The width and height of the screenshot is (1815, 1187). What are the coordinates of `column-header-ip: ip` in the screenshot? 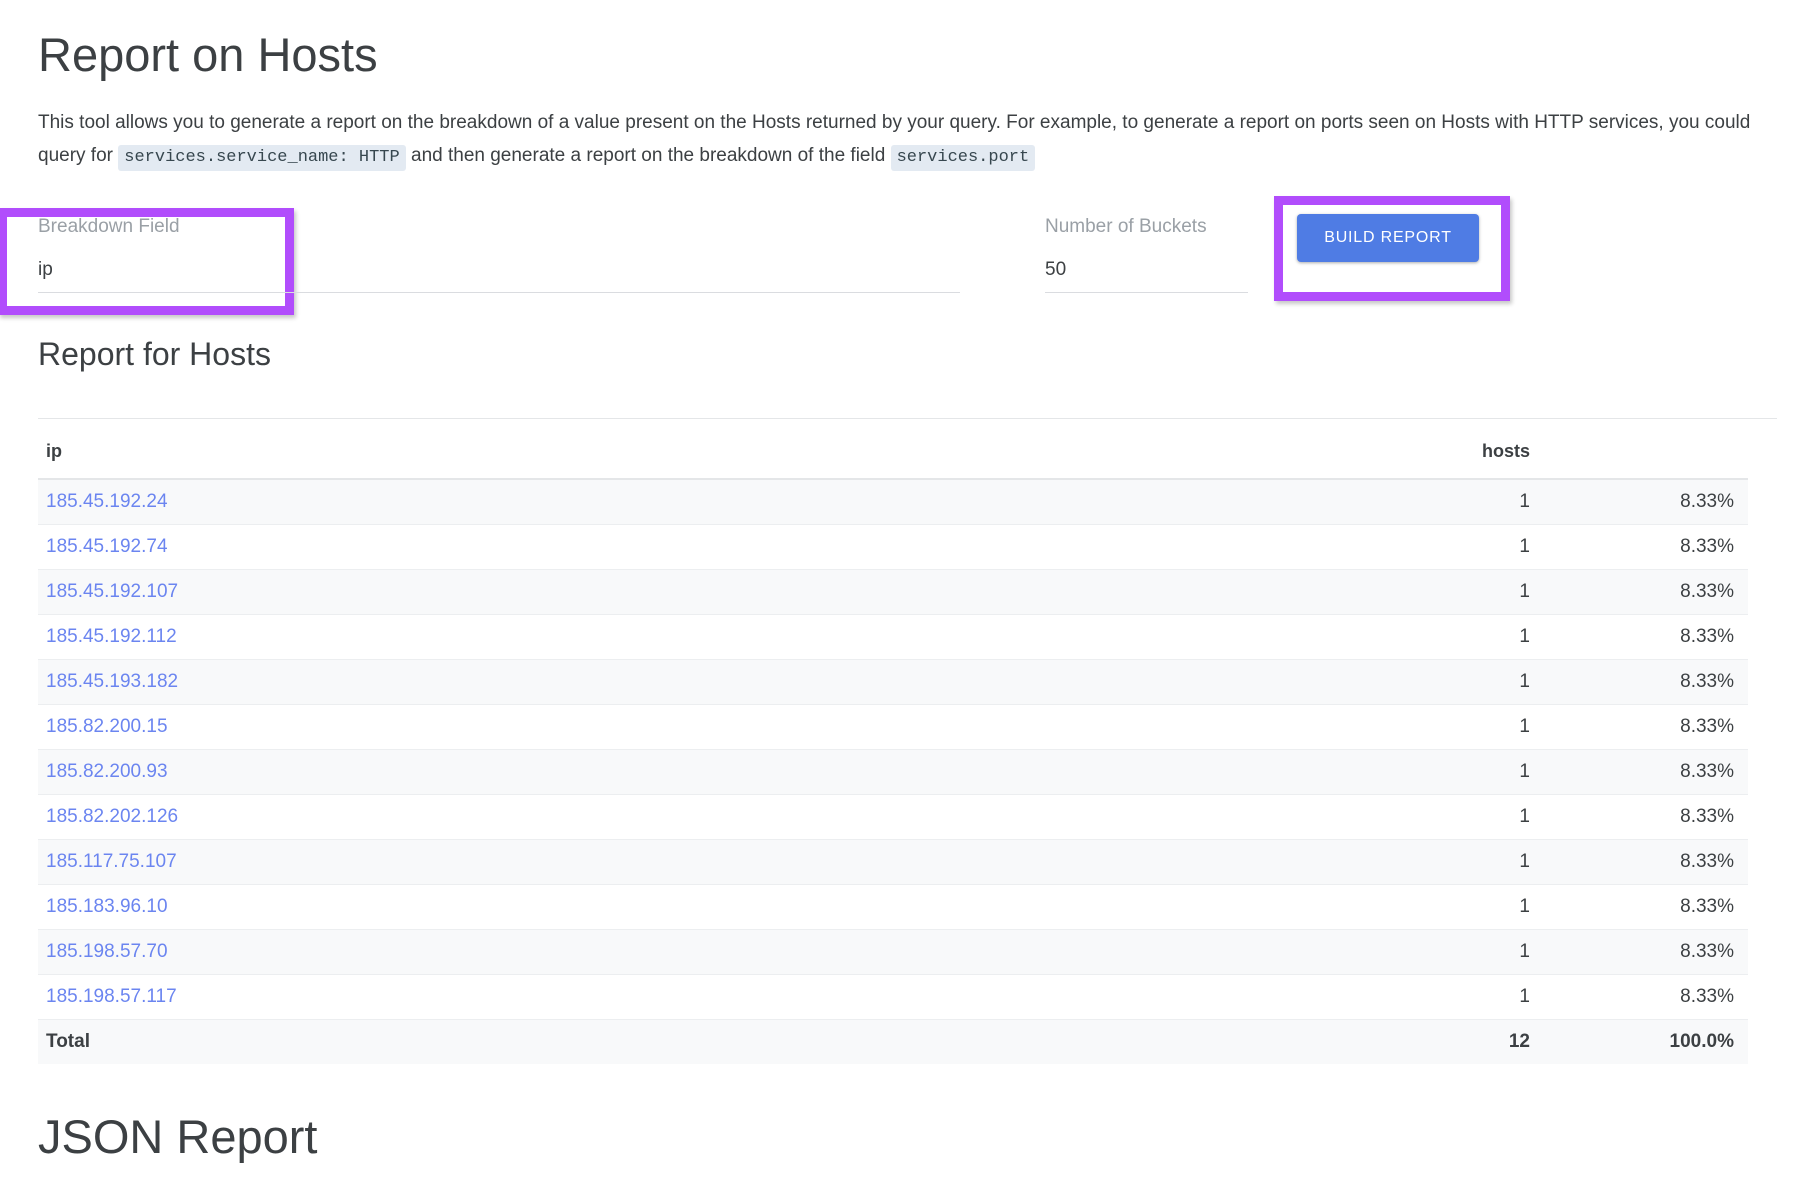 It's located at (649, 449).